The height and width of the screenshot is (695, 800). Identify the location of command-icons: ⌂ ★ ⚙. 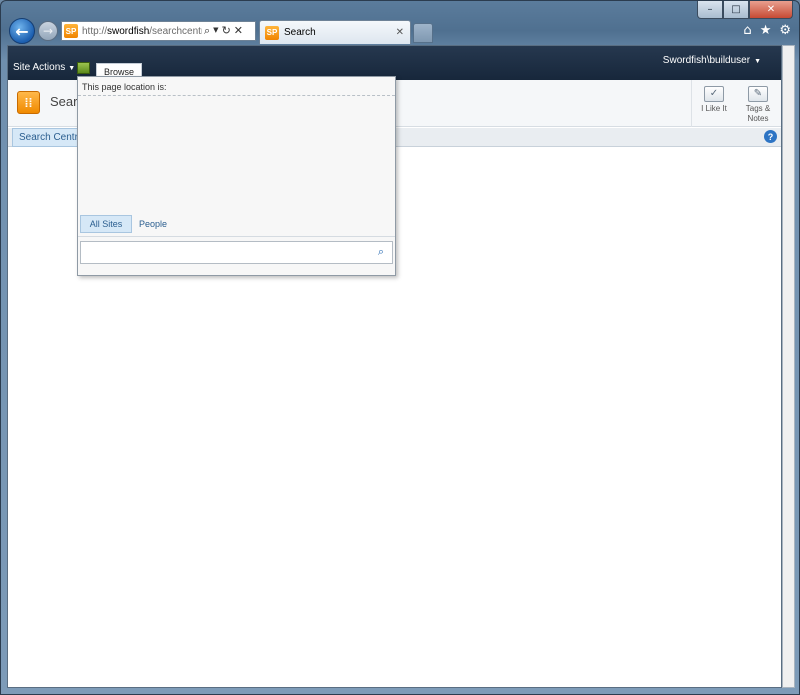
(767, 30).